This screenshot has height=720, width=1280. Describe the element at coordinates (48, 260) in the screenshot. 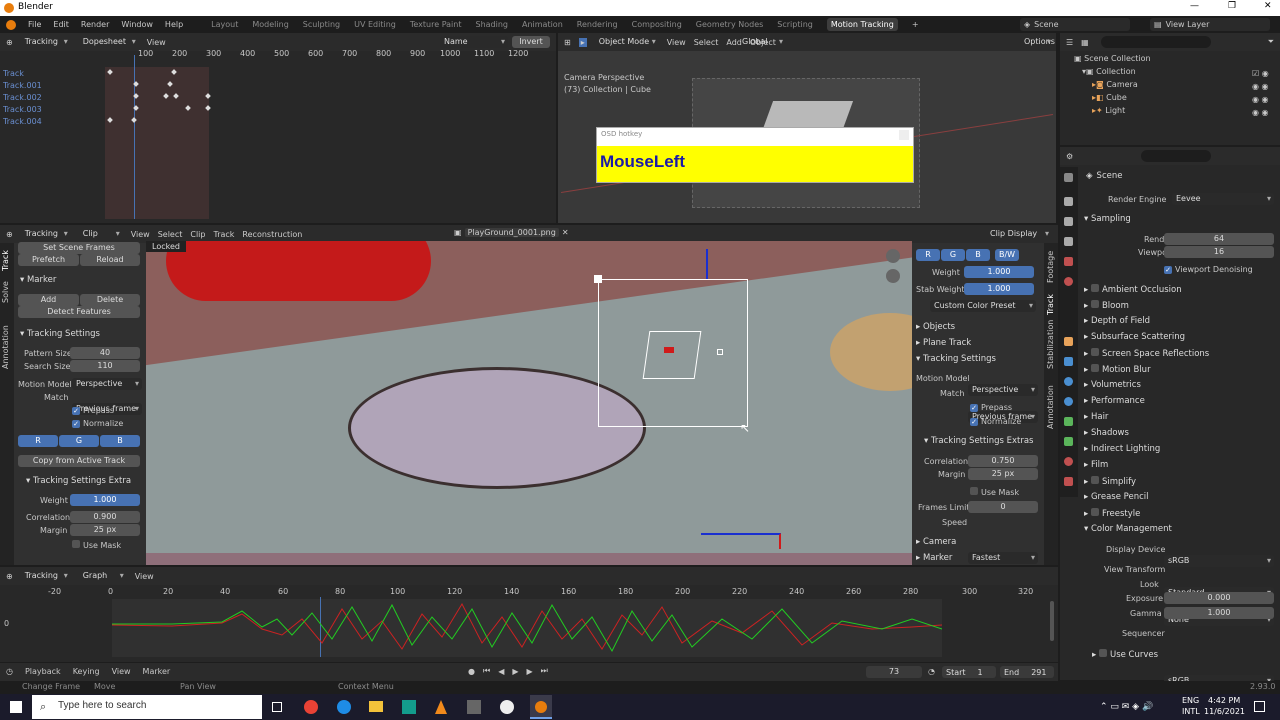

I see `prefetch-button: Prefetch` at that location.